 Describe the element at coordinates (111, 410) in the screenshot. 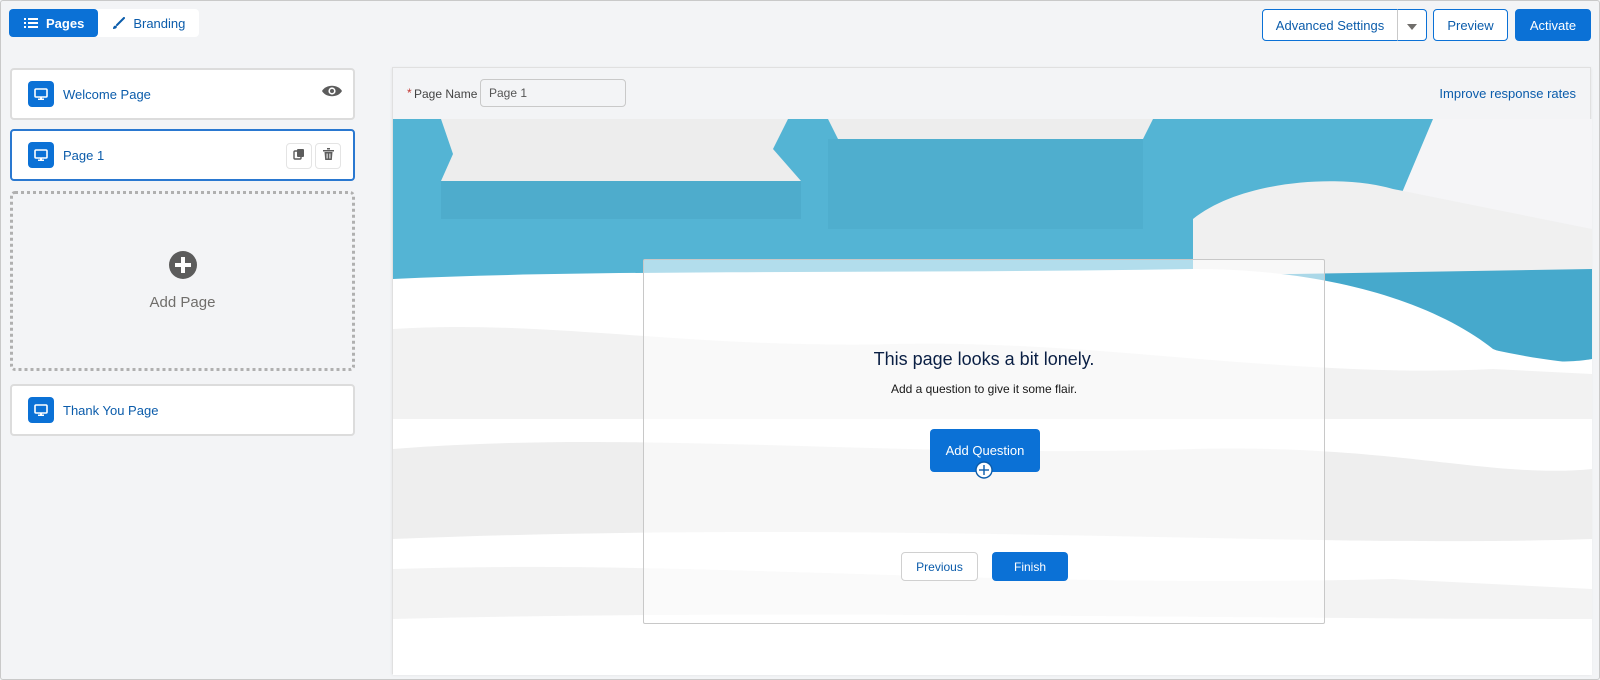

I see `page-item-label: Thank You Page` at that location.